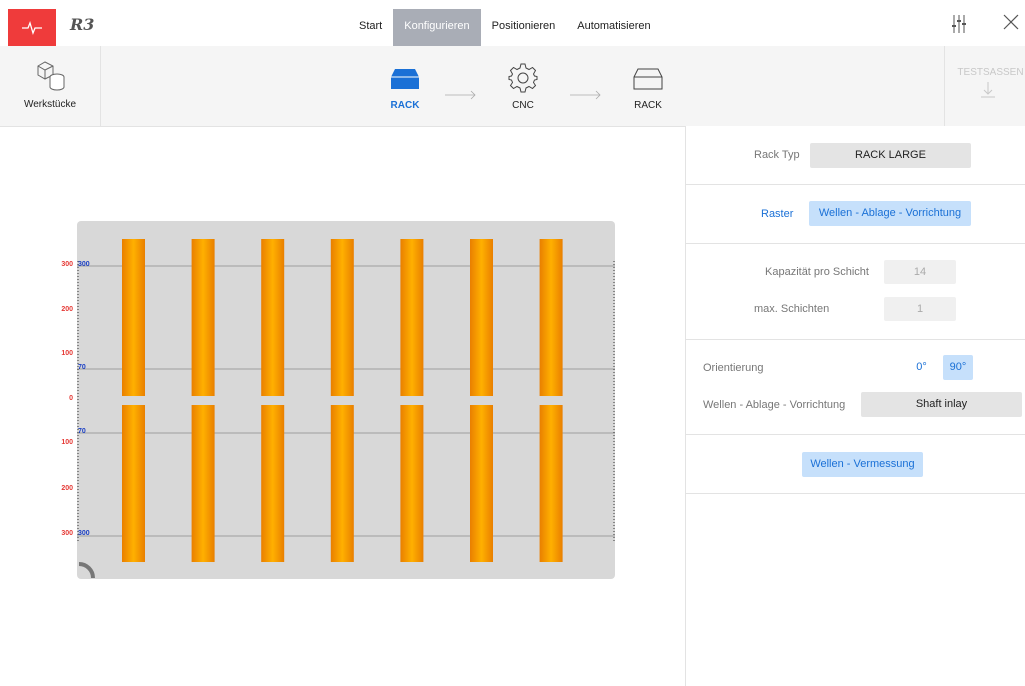 The image size is (1025, 686). I want to click on measure-section: Wellen - Vermessung, so click(855, 464).